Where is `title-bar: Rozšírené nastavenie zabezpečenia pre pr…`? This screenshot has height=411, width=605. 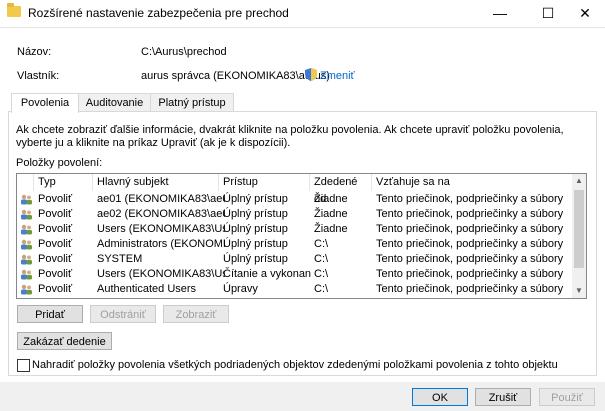 title-bar: Rozšírené nastavenie zabezpečenia pre pr… is located at coordinates (302, 14).